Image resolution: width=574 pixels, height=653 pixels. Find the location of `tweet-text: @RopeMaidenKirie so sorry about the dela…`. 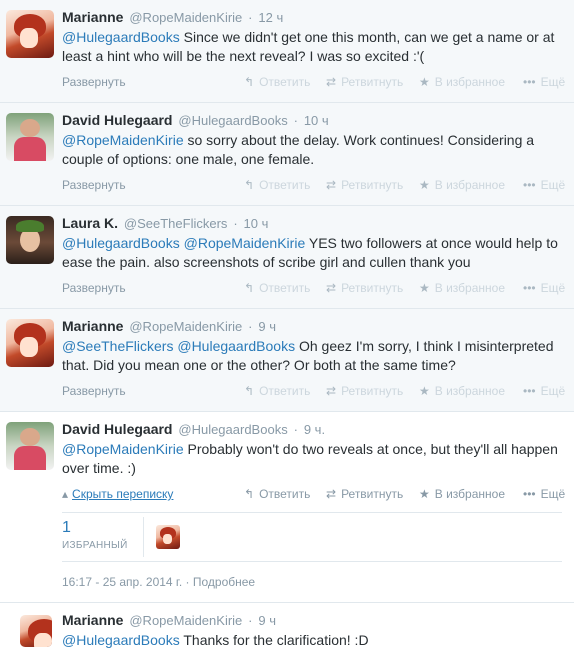

tweet-text: @RopeMaidenKirie so sorry about the dela… is located at coordinates (312, 150).